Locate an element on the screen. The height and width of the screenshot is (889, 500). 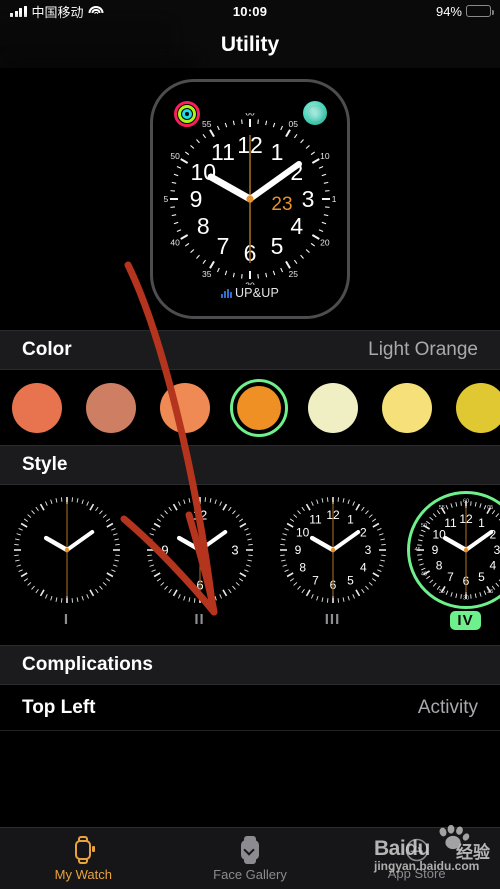
tab-face-gallery: Face Gallery is located at coordinates (250, 858).